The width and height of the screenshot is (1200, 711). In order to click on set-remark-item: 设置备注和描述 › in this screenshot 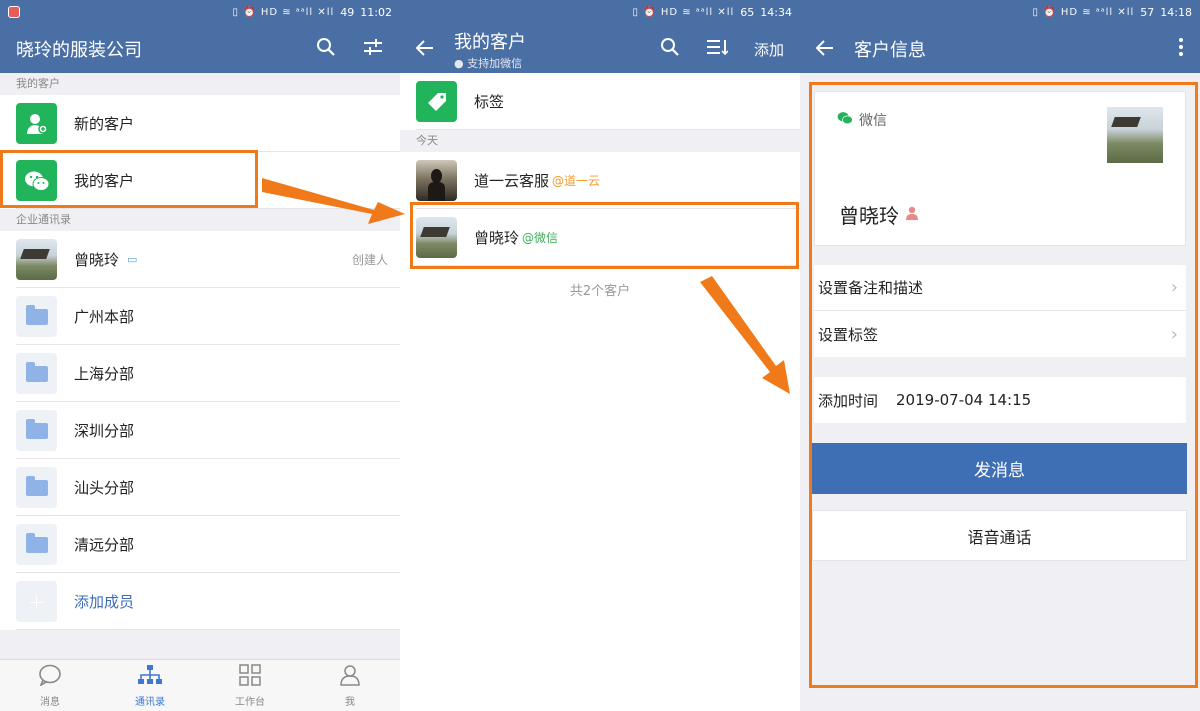, I will do `click(1000, 288)`.